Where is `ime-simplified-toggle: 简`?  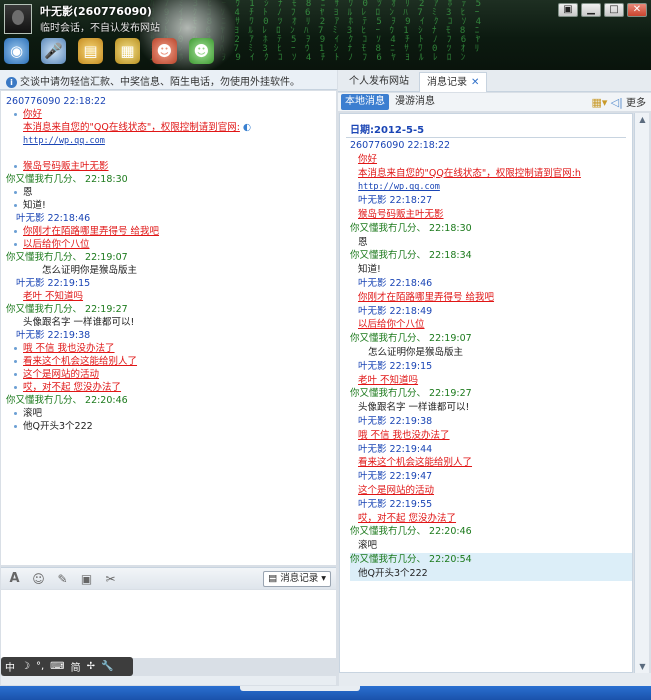 ime-simplified-toggle: 简 is located at coordinates (76, 666).